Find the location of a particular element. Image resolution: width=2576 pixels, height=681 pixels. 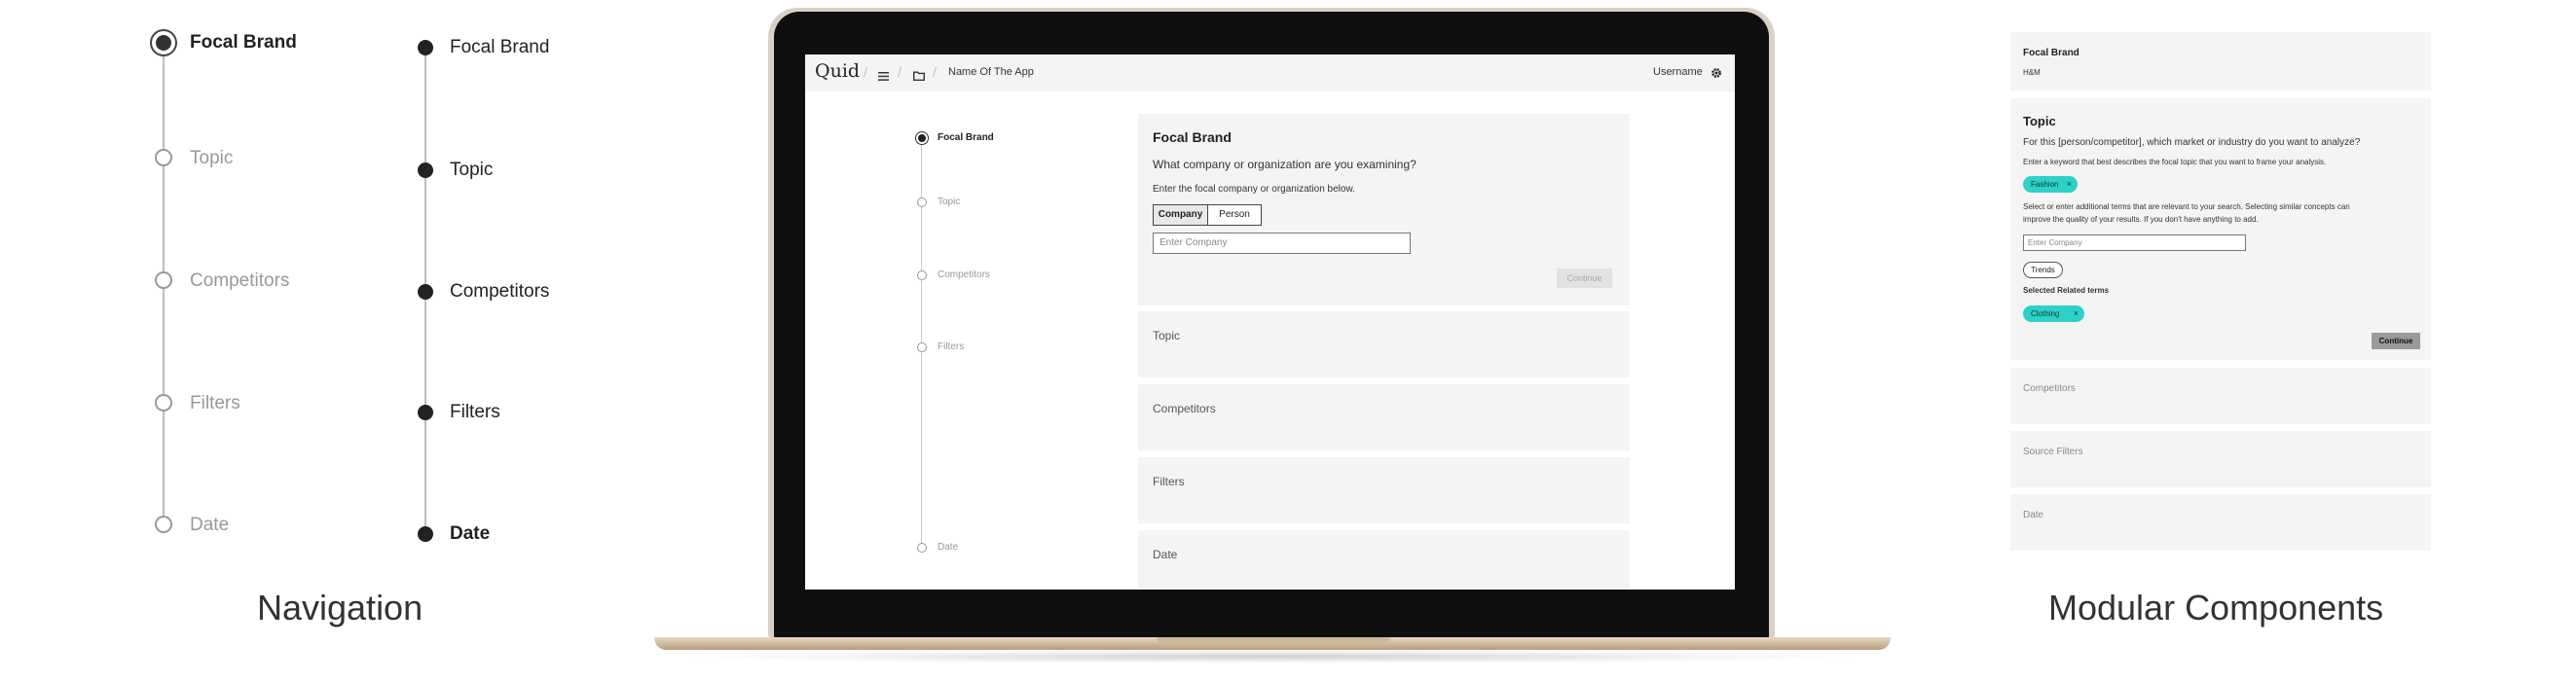

app-step-topic: Topic is located at coordinates (949, 202).